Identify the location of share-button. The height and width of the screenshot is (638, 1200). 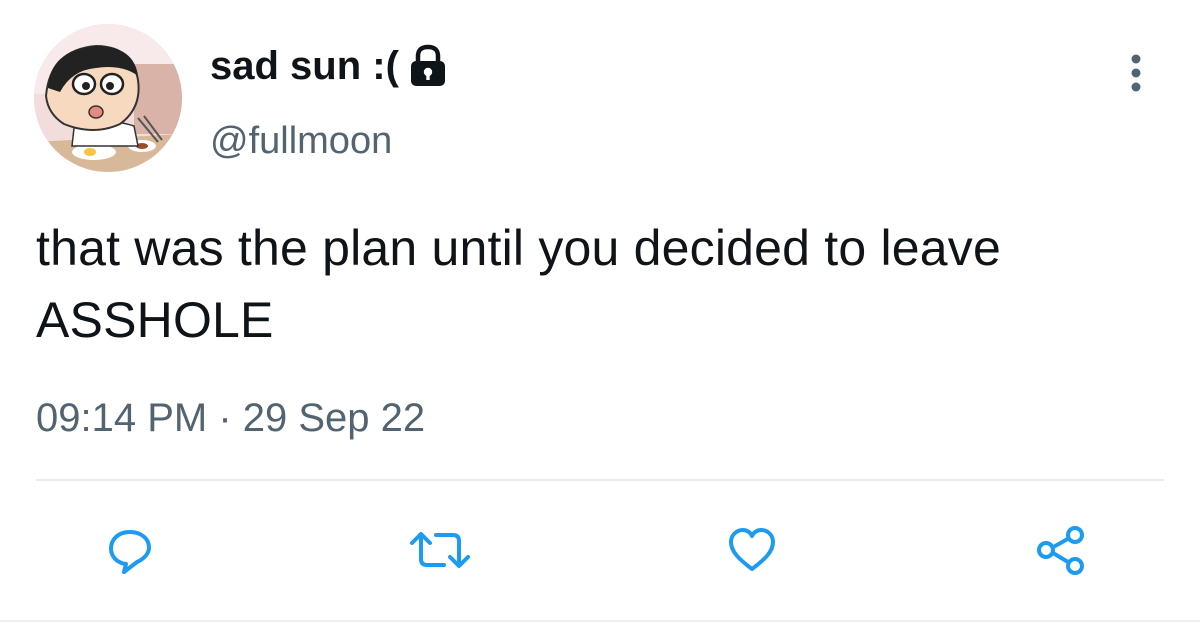
(1060, 550).